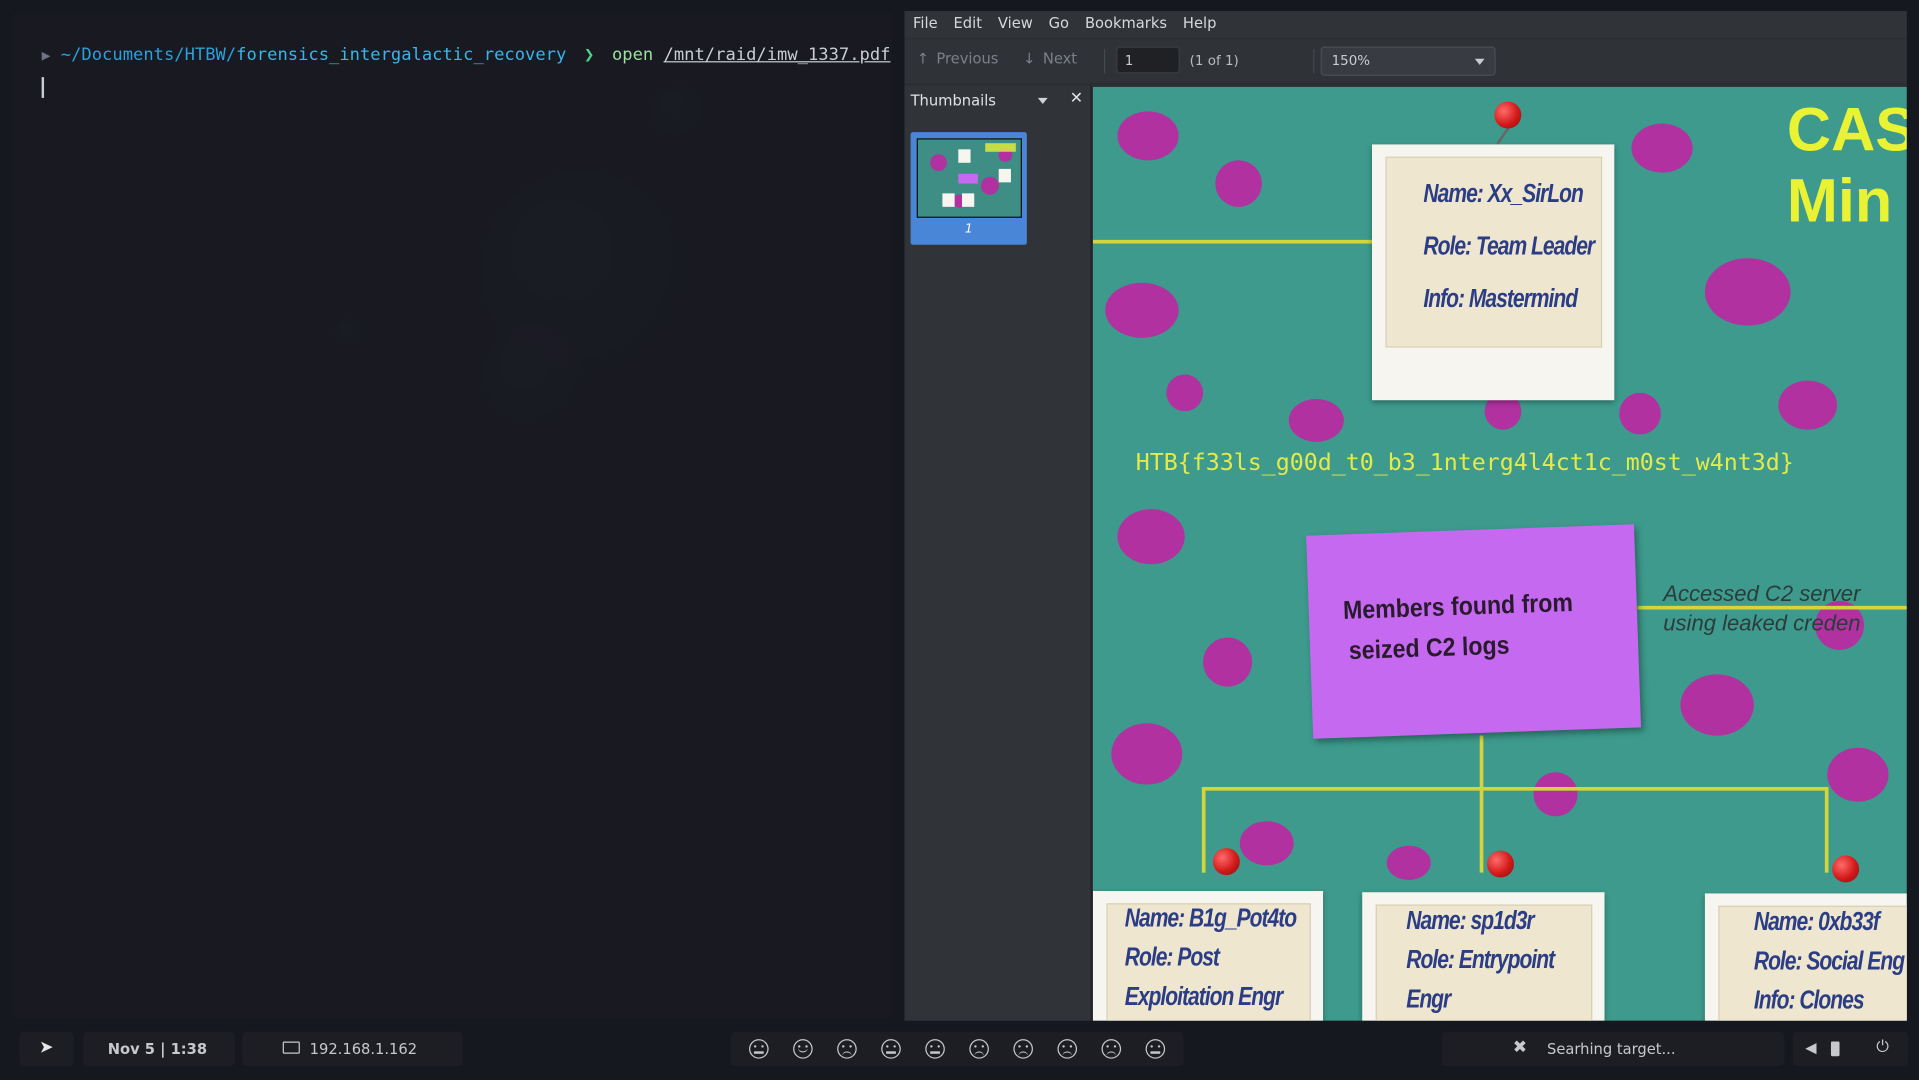 This screenshot has height=1080, width=1919. I want to click on menu-edit: Edit, so click(967, 21).